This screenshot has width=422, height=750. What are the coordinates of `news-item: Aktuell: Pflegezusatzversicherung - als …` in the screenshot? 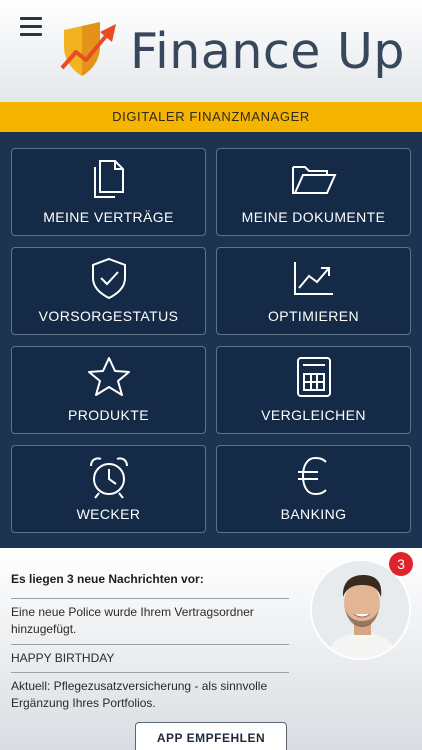 It's located at (150, 692).